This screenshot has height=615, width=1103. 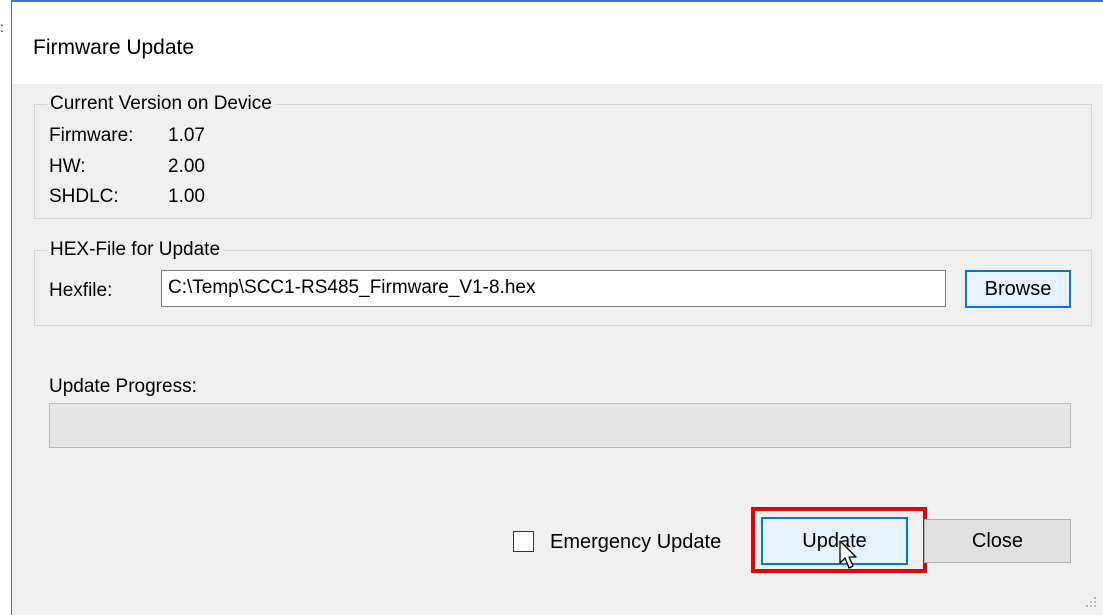 What do you see at coordinates (161, 104) in the screenshot?
I see `current-version-legend: Current Version on Device` at bounding box center [161, 104].